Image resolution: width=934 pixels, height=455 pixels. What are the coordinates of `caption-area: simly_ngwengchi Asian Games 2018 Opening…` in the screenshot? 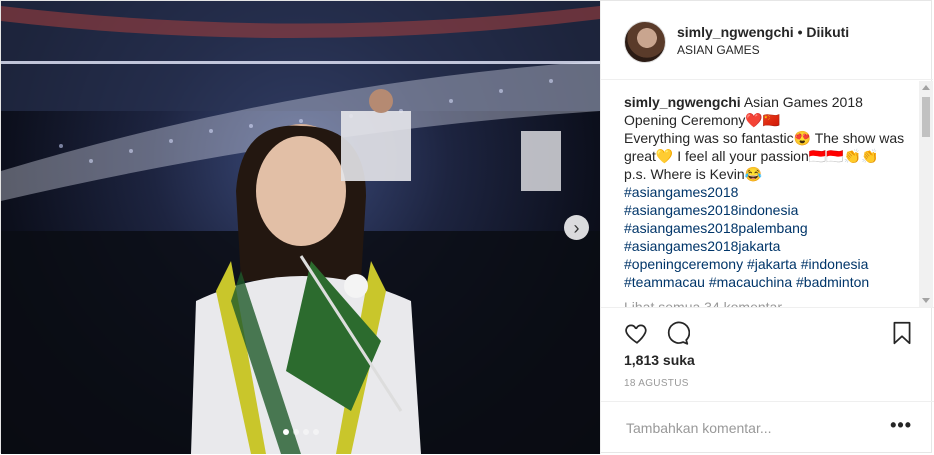 It's located at (769, 200).